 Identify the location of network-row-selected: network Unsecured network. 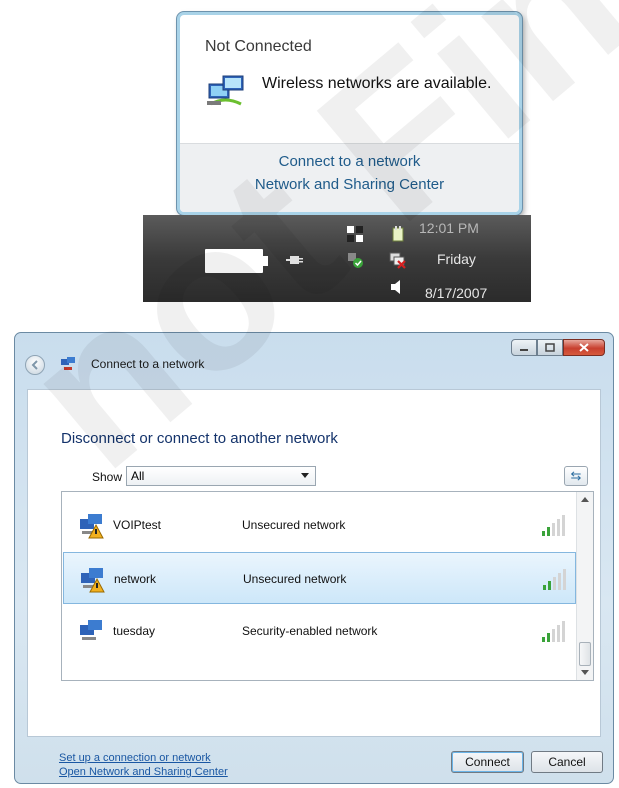
(319, 578).